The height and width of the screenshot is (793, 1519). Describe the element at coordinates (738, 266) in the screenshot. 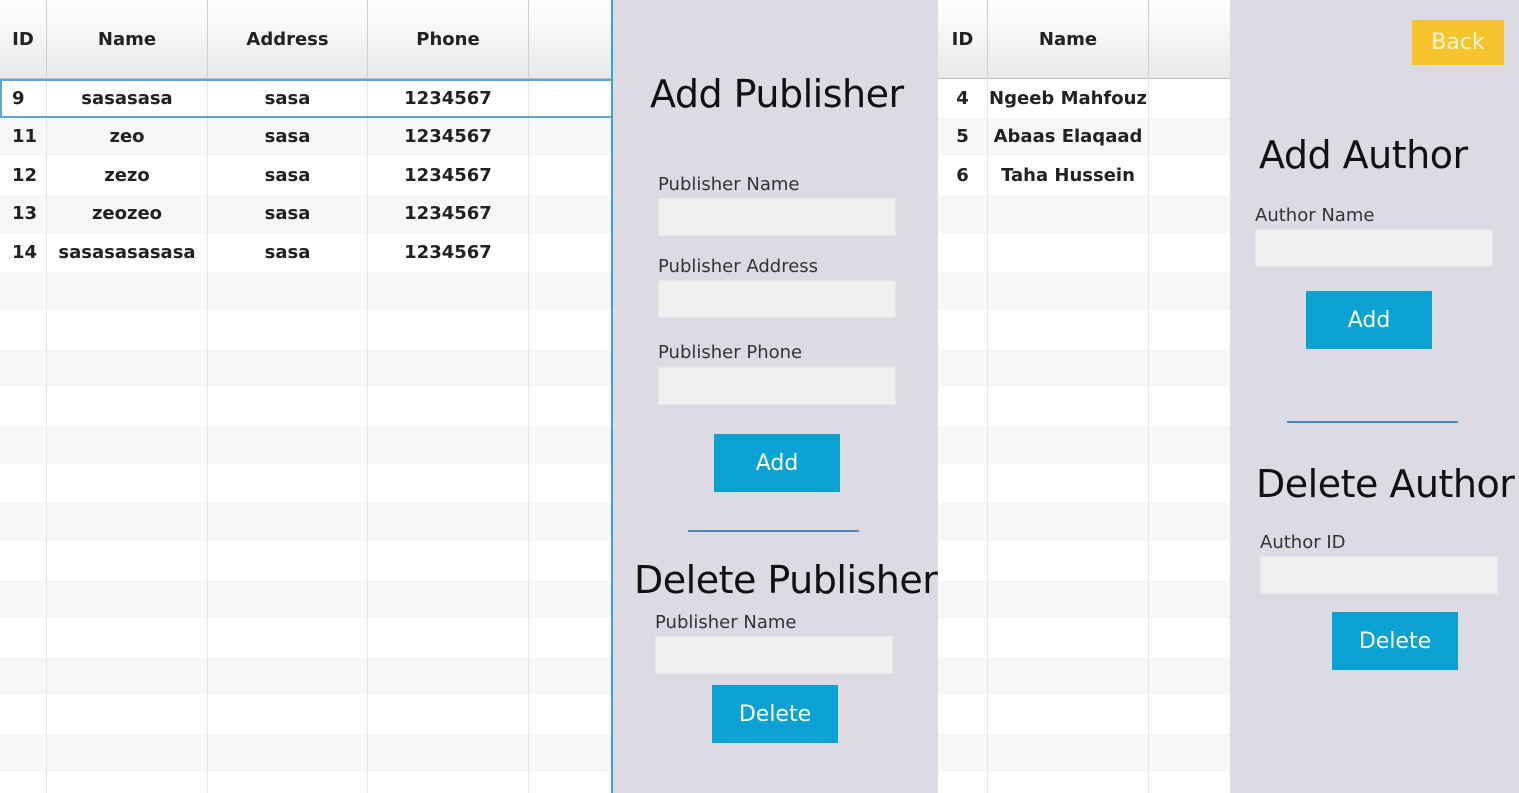

I see `publisher-address-label: Publisher Address` at that location.